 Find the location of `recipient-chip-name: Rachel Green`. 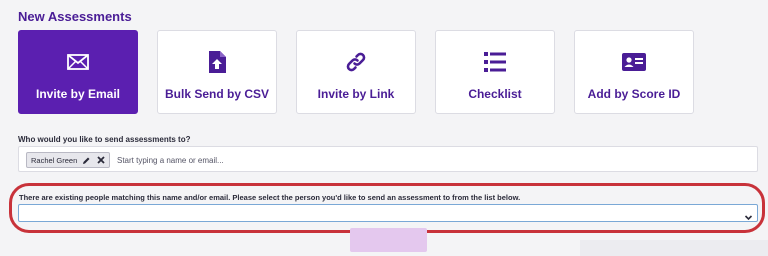

recipient-chip-name: Rachel Green is located at coordinates (54, 160).